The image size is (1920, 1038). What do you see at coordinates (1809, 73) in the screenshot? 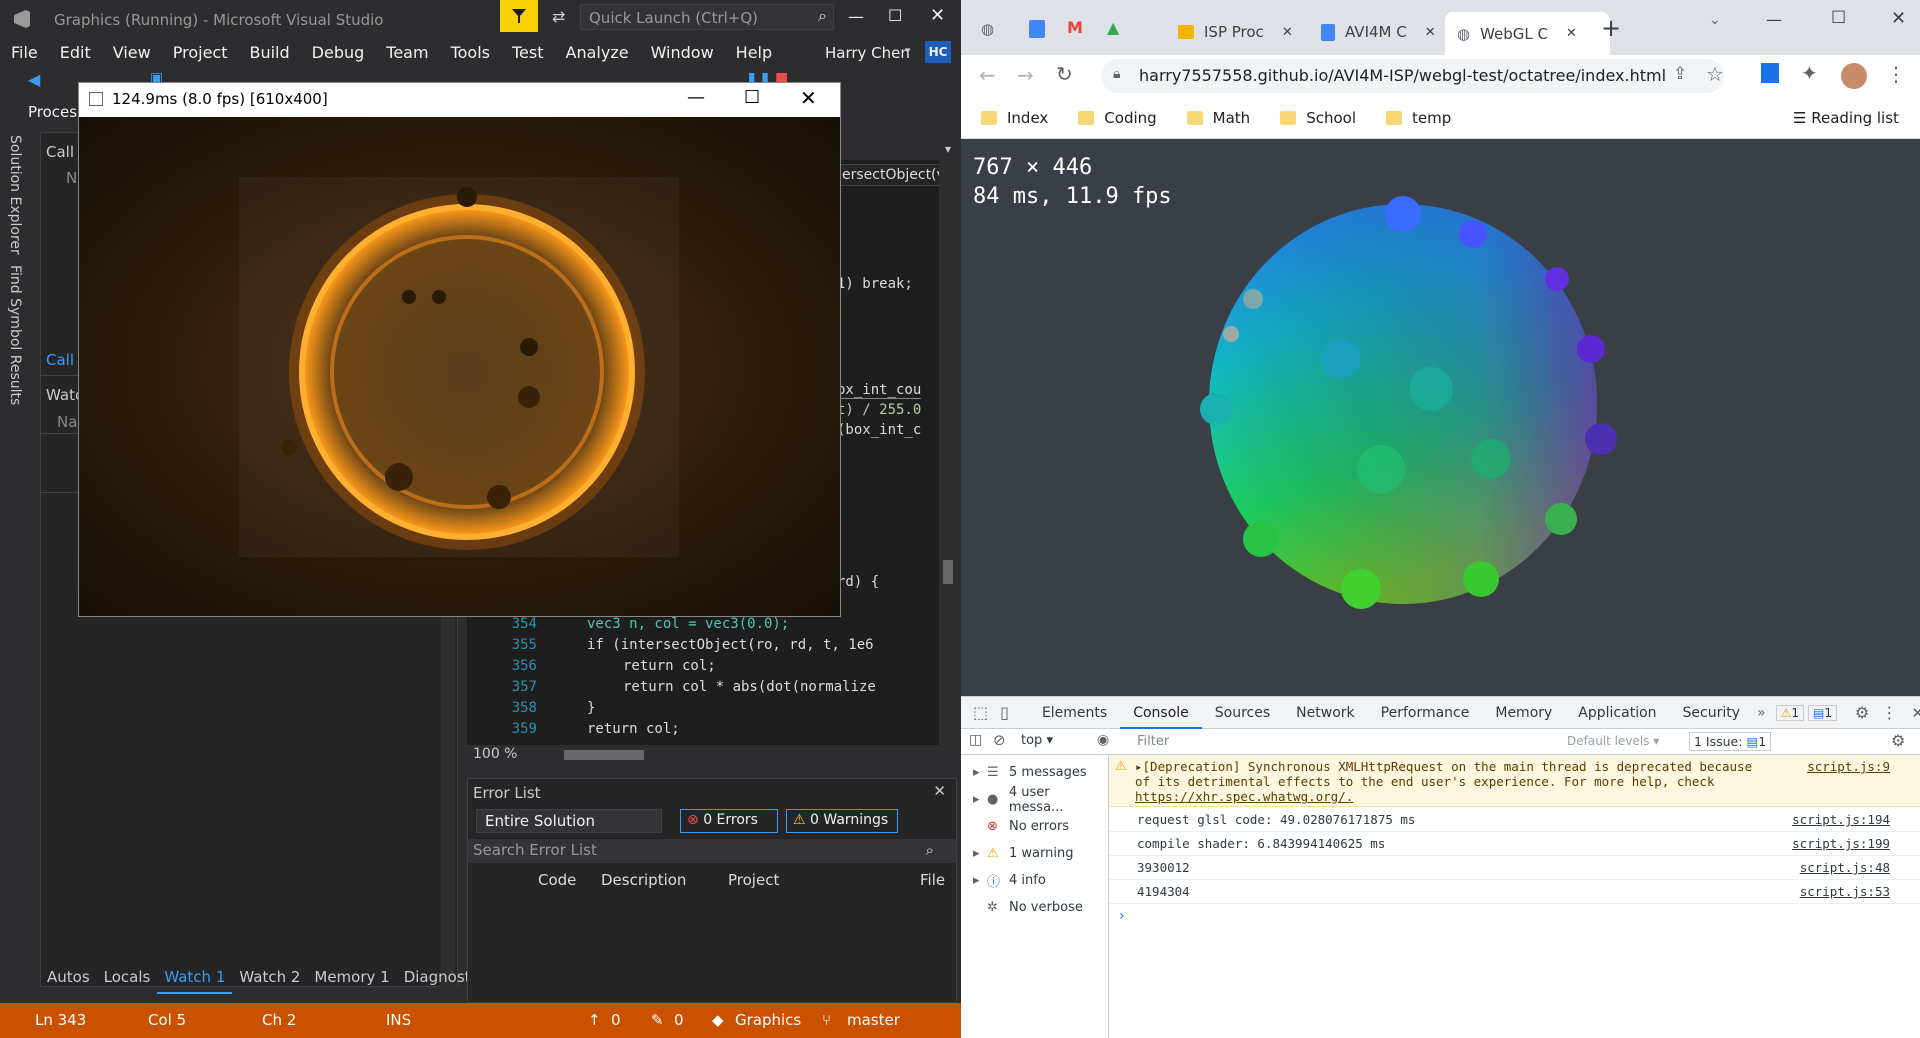
I see `extensions-puzzle-icon: ✦` at bounding box center [1809, 73].